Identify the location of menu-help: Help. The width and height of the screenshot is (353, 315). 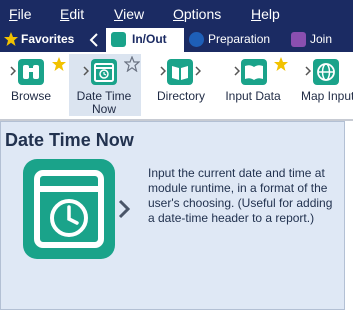
(265, 14).